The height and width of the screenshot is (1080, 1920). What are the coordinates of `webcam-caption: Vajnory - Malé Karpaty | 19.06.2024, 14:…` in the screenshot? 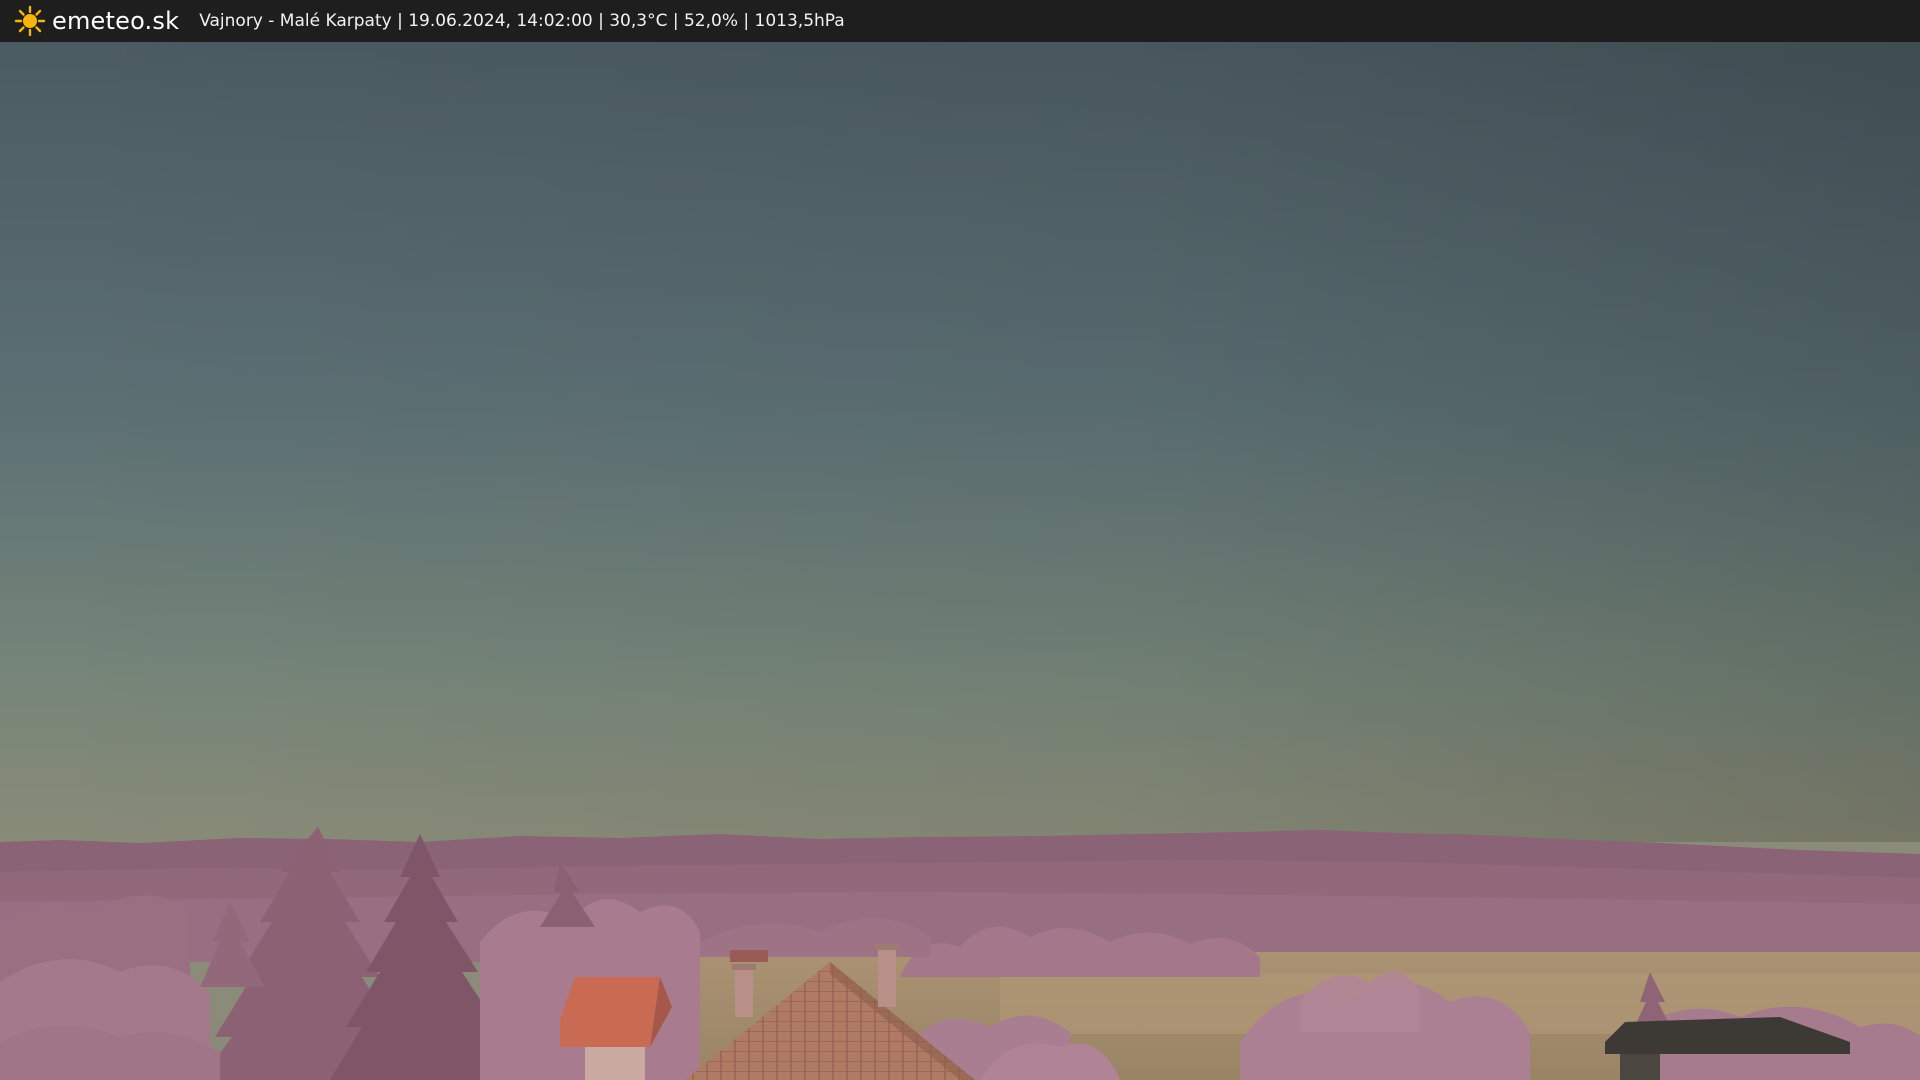 It's located at (522, 21).